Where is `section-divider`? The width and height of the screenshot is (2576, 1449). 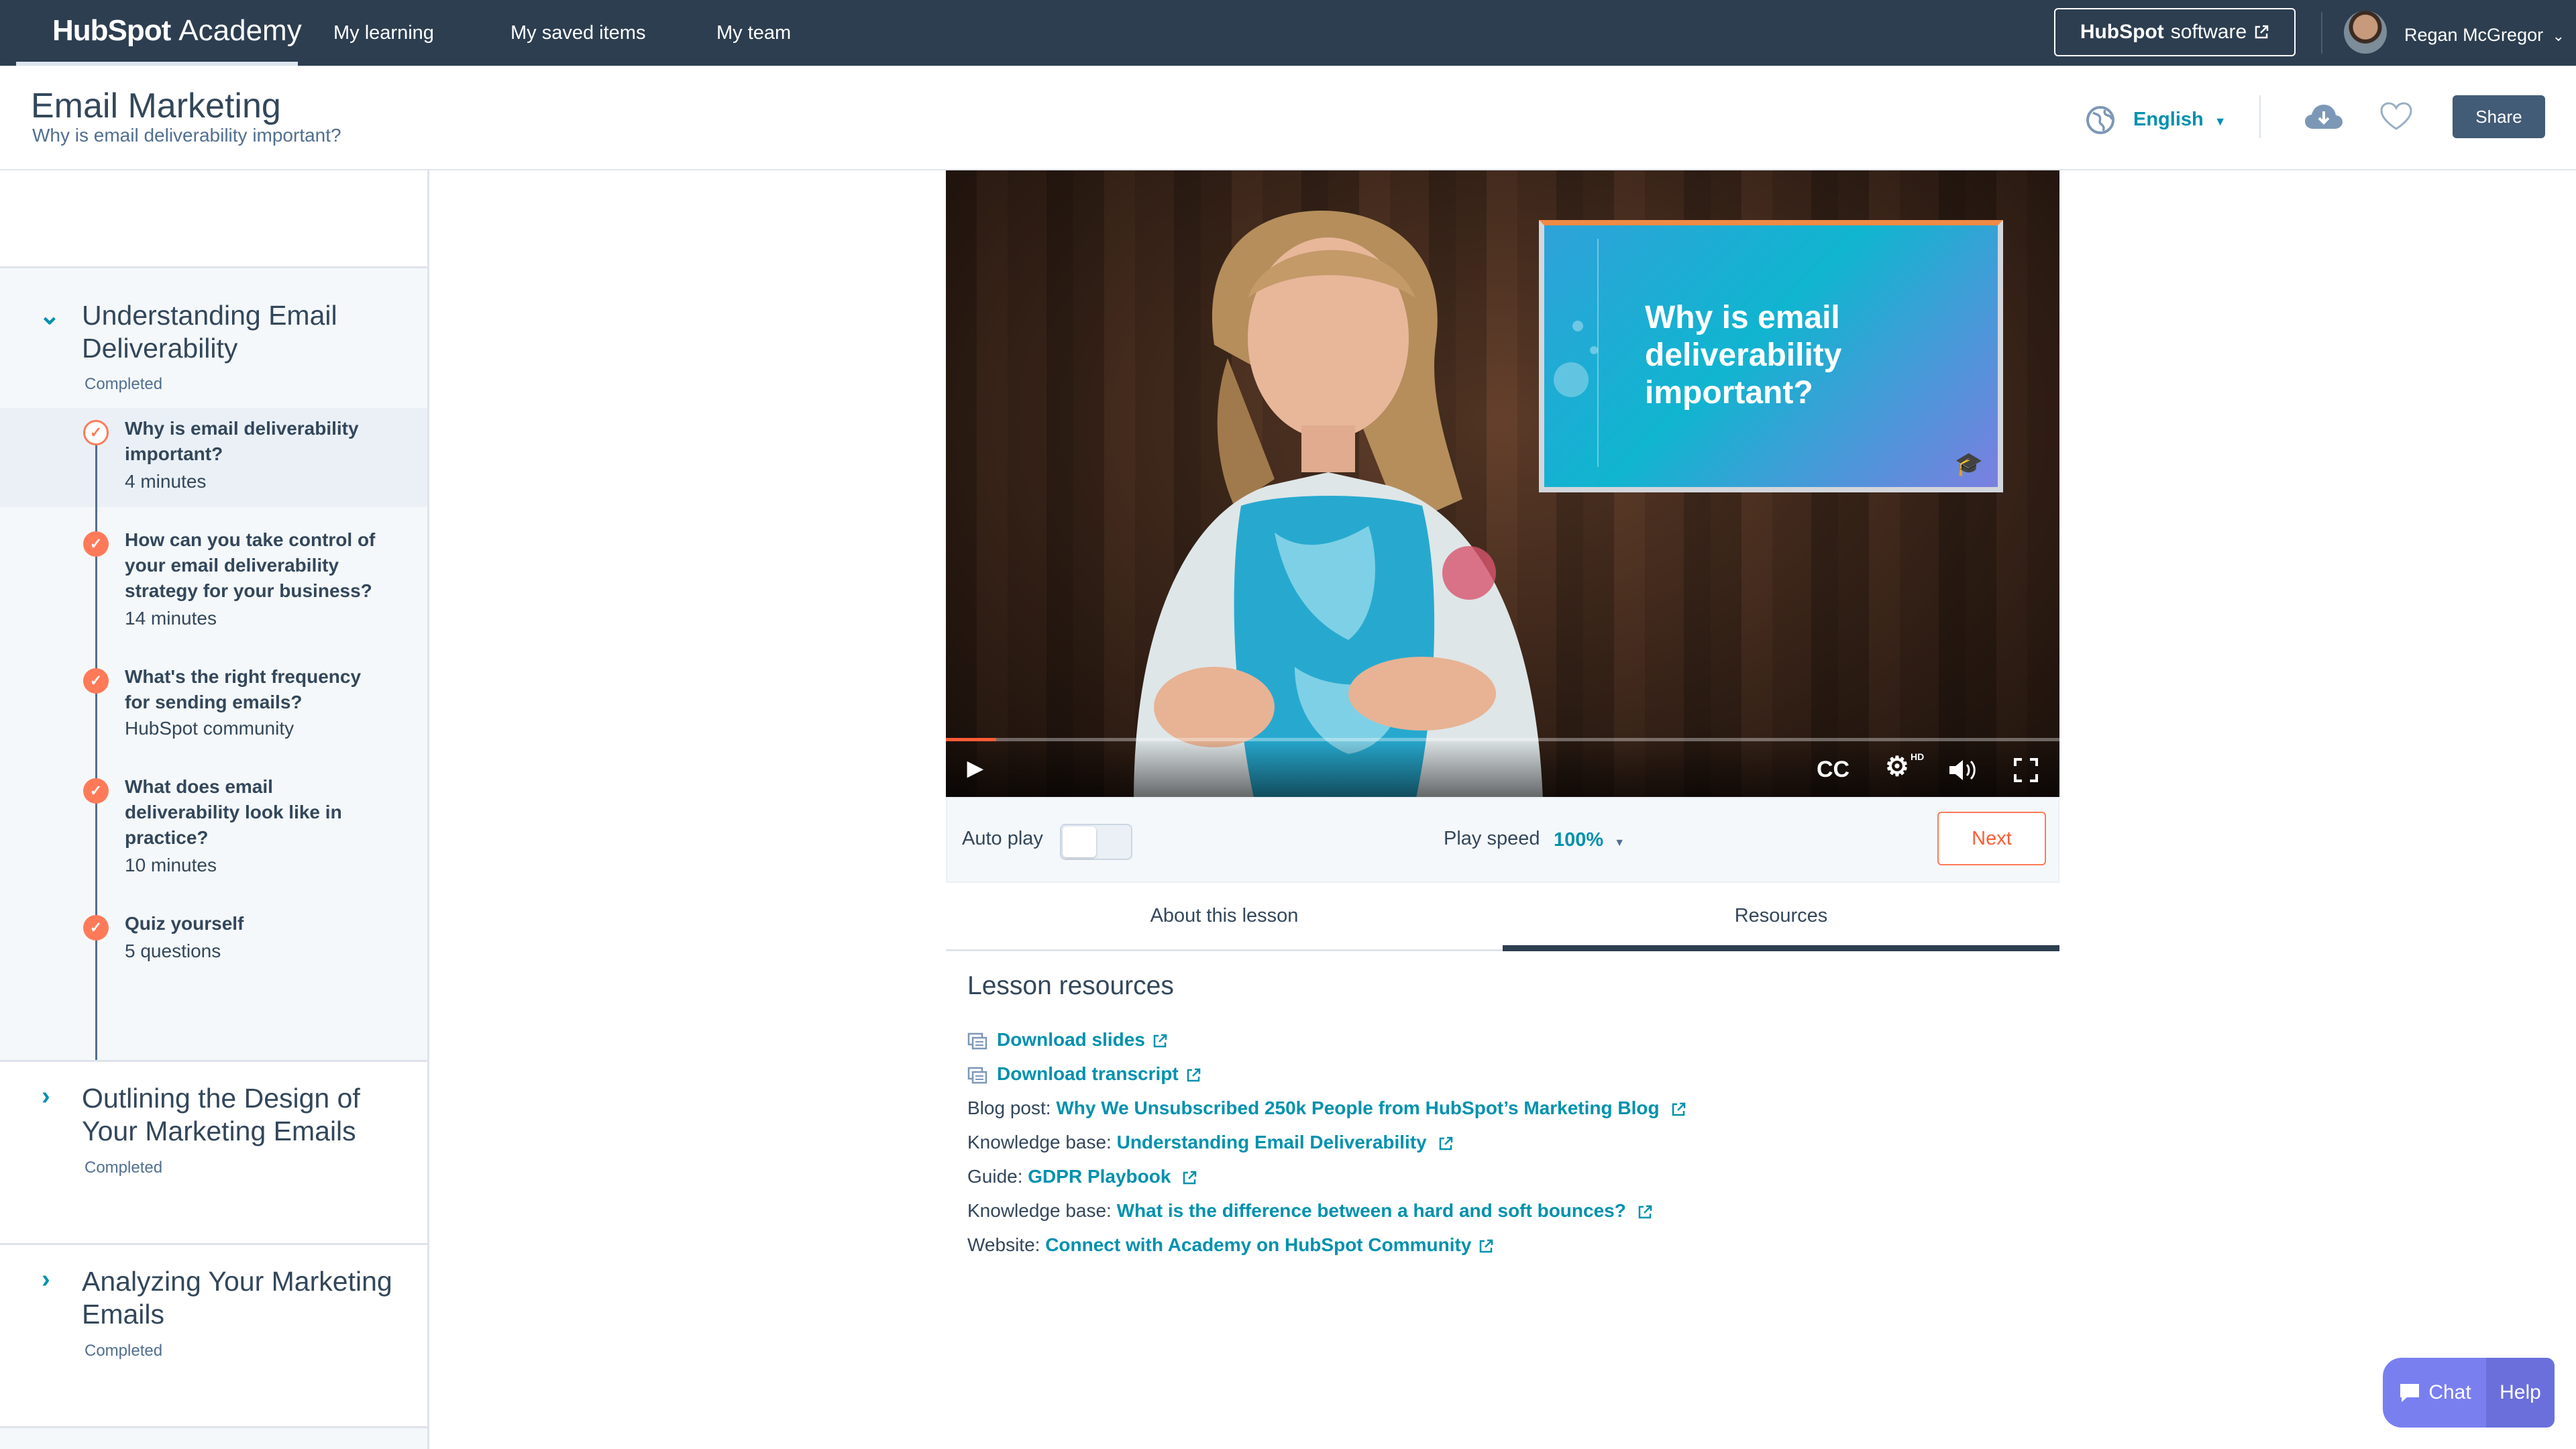
section-divider is located at coordinates (213, 1427).